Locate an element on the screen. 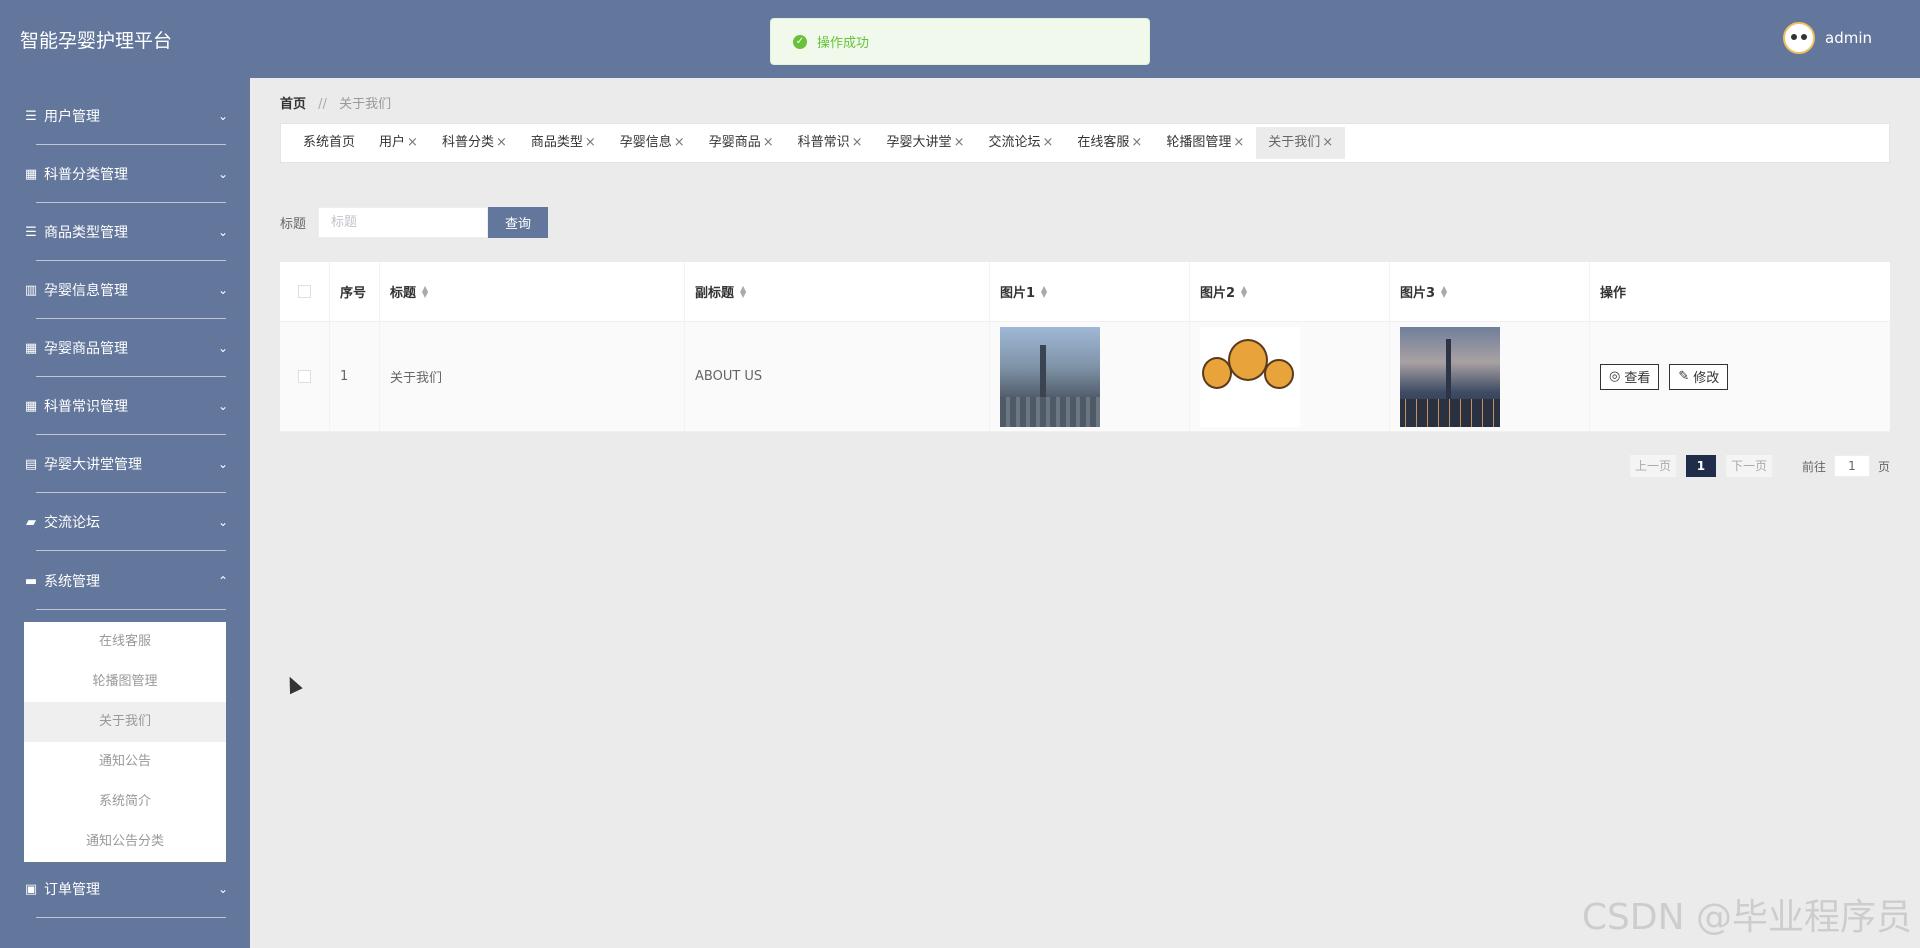  tab-label: 用户 is located at coordinates (392, 142).